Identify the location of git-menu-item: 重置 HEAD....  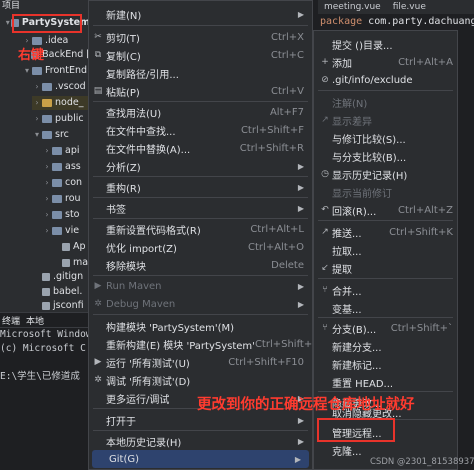
(385, 382).